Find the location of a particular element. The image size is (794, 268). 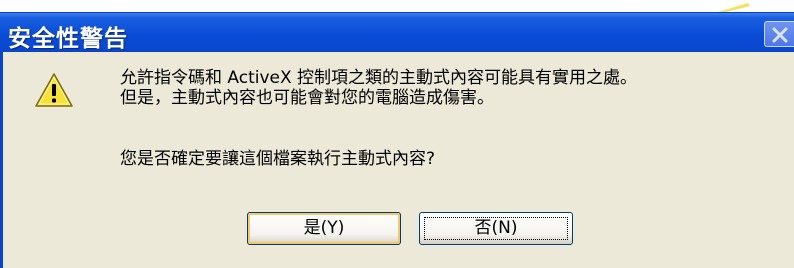

yes-button: 是(Y) is located at coordinates (324, 228).